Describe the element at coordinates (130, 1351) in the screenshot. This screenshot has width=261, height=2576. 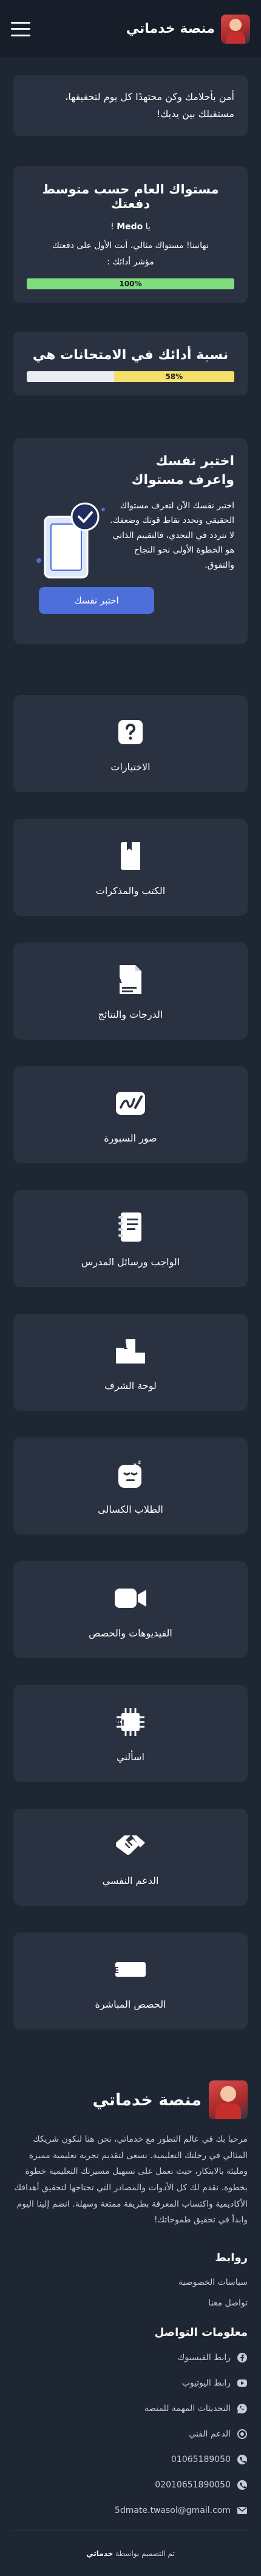
I see `podium-icon: 1` at that location.